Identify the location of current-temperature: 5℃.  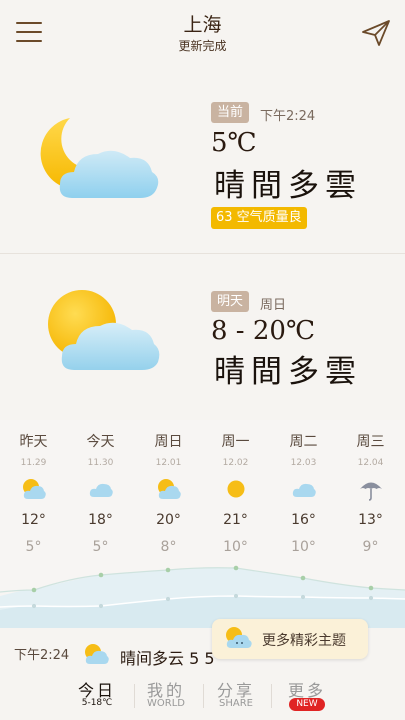
(234, 143).